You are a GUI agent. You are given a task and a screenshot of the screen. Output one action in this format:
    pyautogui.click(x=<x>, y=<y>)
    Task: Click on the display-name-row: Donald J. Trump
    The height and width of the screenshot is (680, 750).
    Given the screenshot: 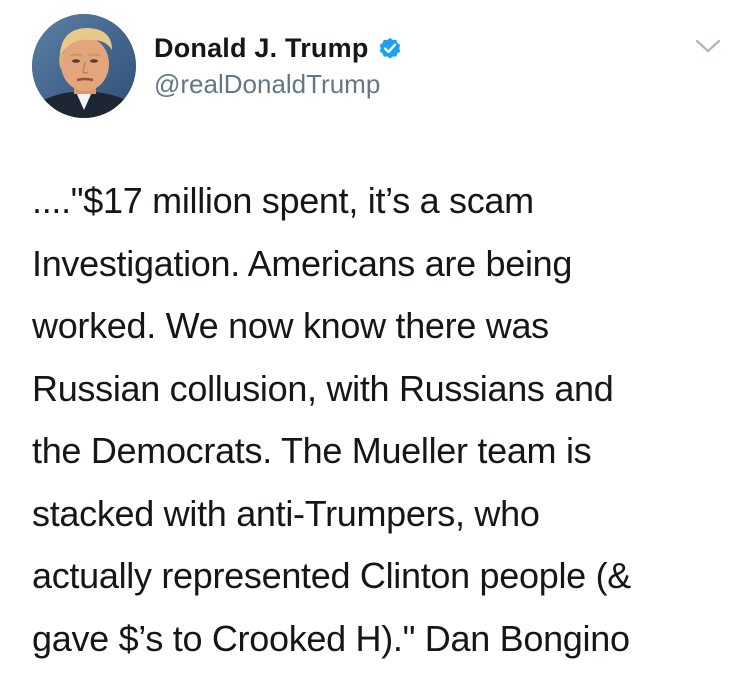 What is the action you would take?
    pyautogui.click(x=278, y=48)
    